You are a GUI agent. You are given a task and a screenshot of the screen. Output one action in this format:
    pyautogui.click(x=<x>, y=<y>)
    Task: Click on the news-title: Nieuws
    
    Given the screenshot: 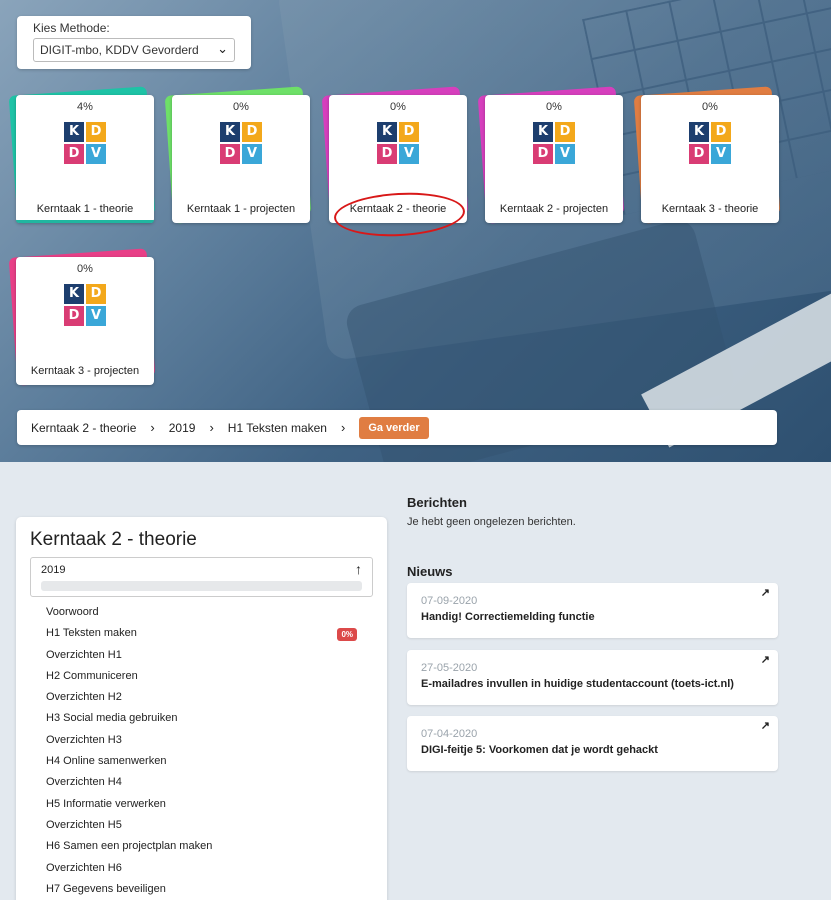 What is the action you would take?
    pyautogui.click(x=430, y=571)
    